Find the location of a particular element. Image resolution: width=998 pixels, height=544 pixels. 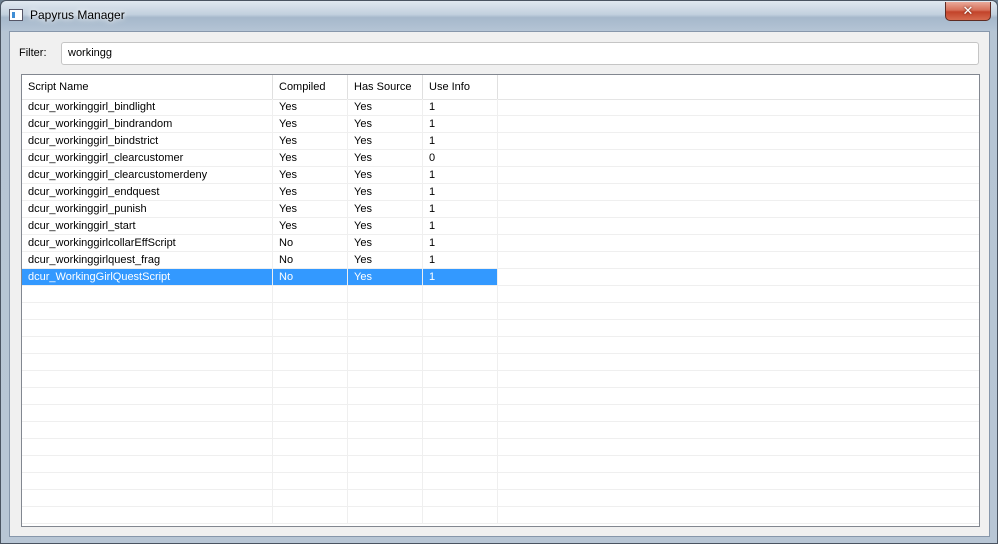

table-row: dcur_WorkingGirlQuestScript No Yes 1 is located at coordinates (500, 277).